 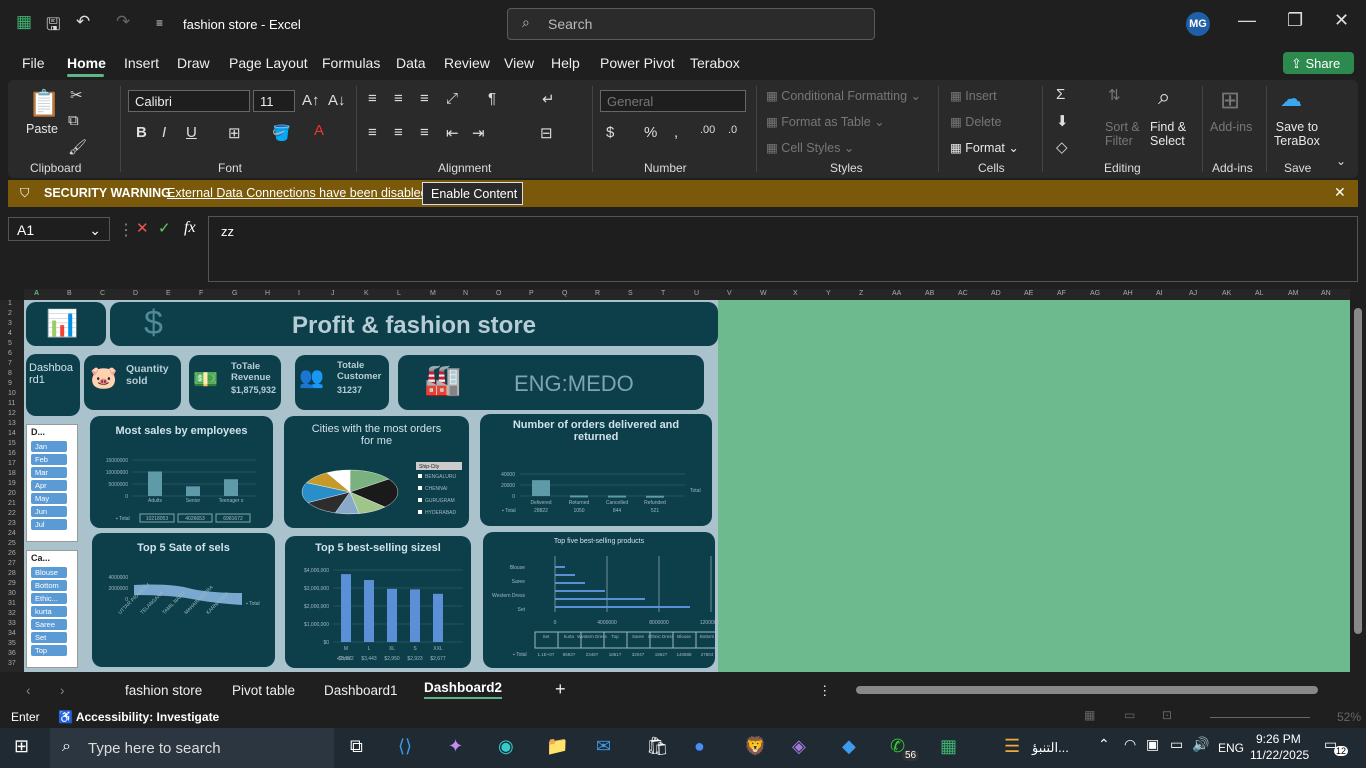 I want to click on slicer-item: Set, so click(x=49, y=637).